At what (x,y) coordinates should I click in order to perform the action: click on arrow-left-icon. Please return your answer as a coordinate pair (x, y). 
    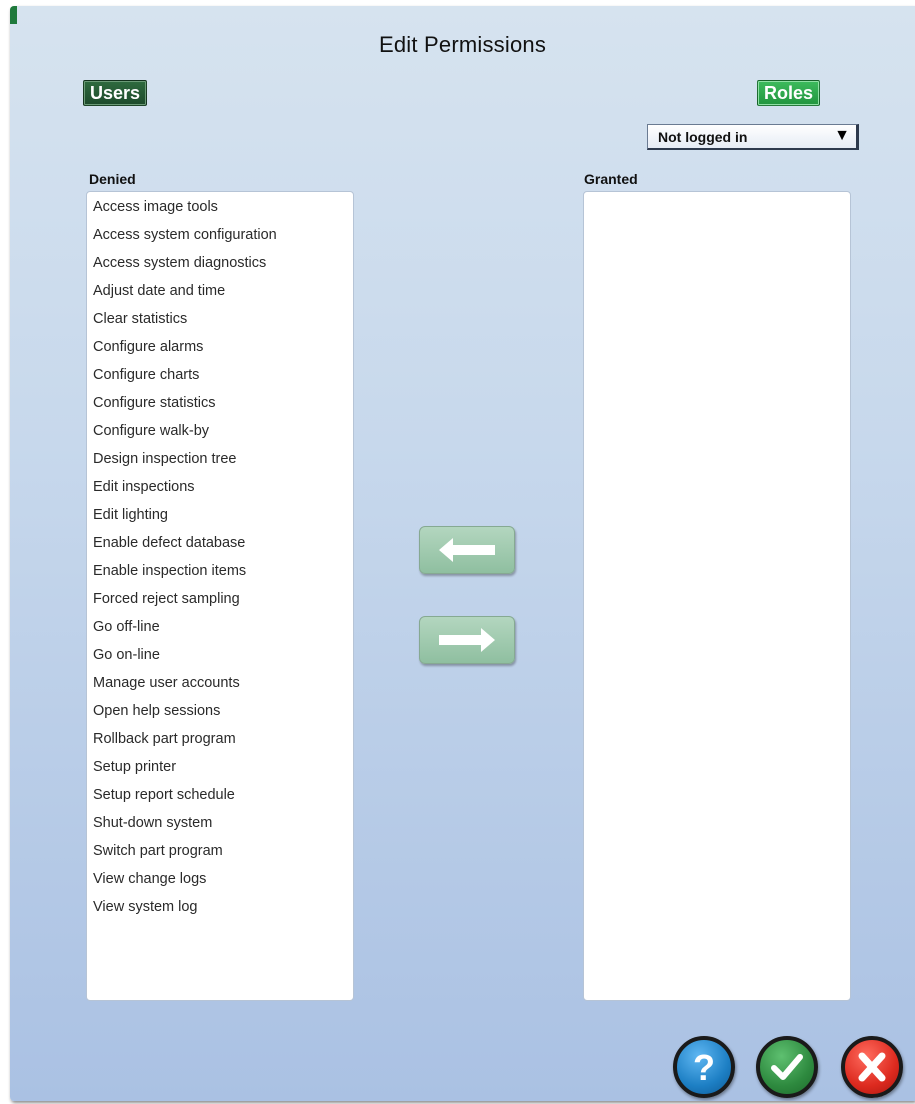
    Looking at the image, I should click on (467, 550).